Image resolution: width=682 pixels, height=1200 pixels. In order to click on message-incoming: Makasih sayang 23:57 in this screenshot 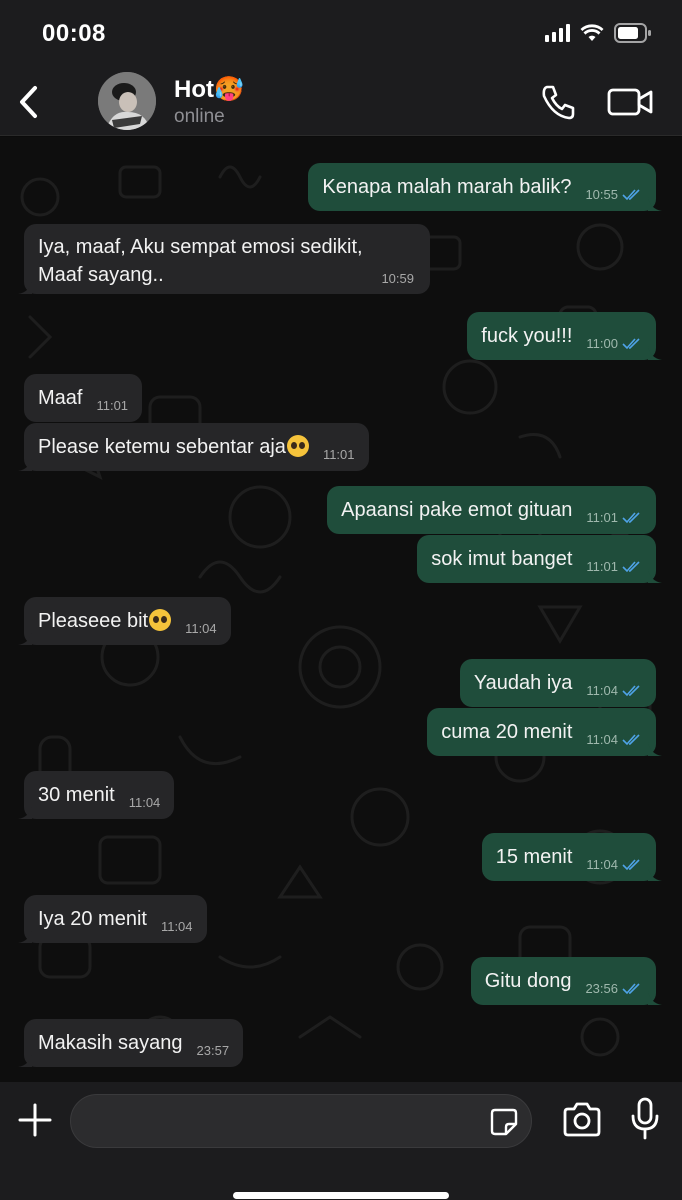, I will do `click(131, 1043)`.